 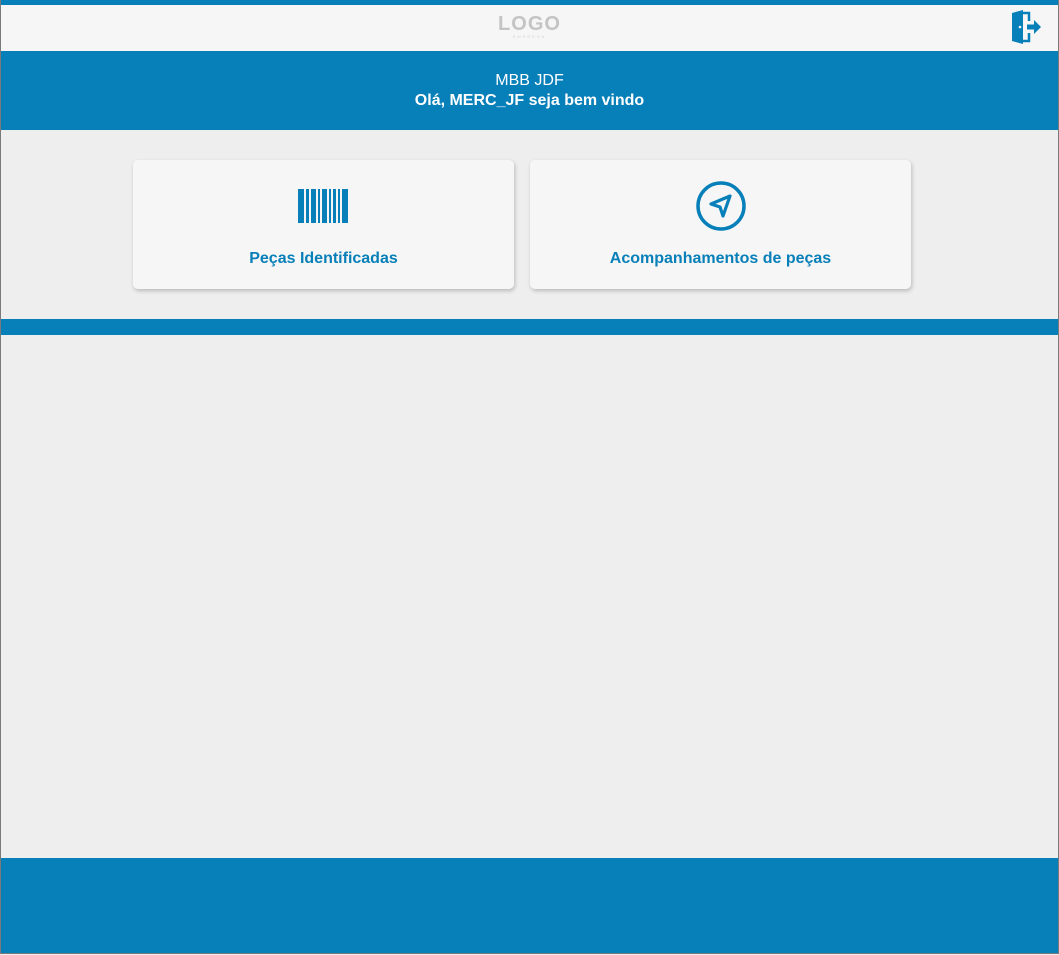 What do you see at coordinates (529, 36) in the screenshot?
I see `logo-subtext: EMPRESA` at bounding box center [529, 36].